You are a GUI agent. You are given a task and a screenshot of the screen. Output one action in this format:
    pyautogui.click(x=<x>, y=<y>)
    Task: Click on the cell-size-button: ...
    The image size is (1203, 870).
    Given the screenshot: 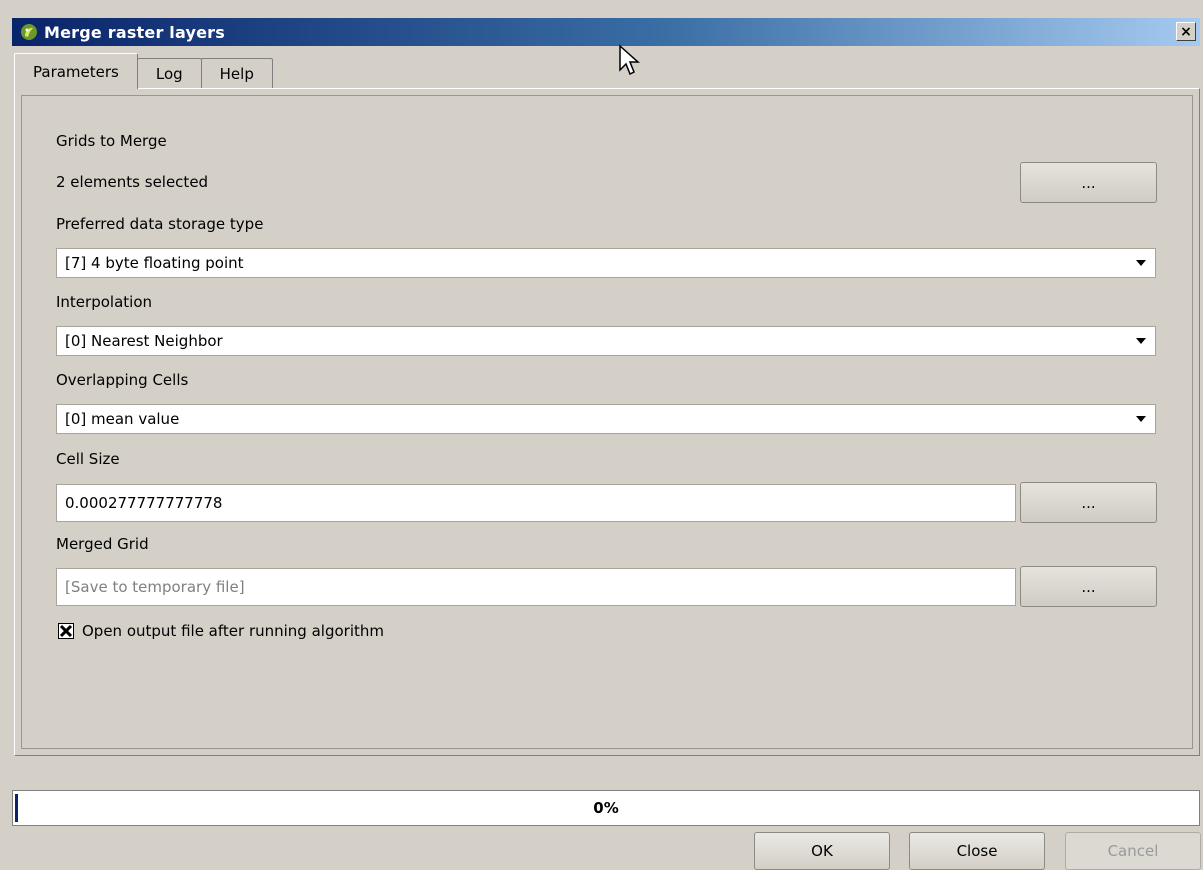 What is the action you would take?
    pyautogui.click(x=1088, y=502)
    